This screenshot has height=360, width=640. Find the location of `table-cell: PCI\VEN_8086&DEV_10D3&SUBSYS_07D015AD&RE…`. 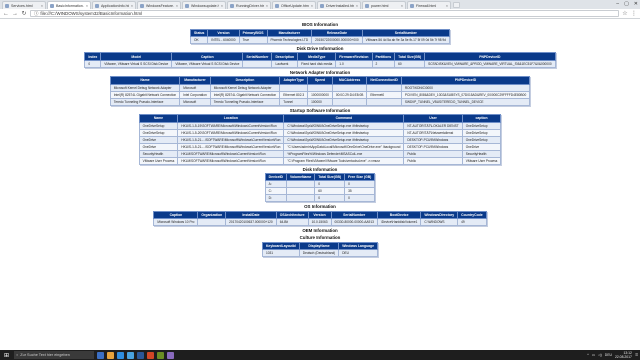

table-cell: PCI\VEN_8086&DEV_10D3&SUBSYS_07D015AD&RE… is located at coordinates (465, 94).